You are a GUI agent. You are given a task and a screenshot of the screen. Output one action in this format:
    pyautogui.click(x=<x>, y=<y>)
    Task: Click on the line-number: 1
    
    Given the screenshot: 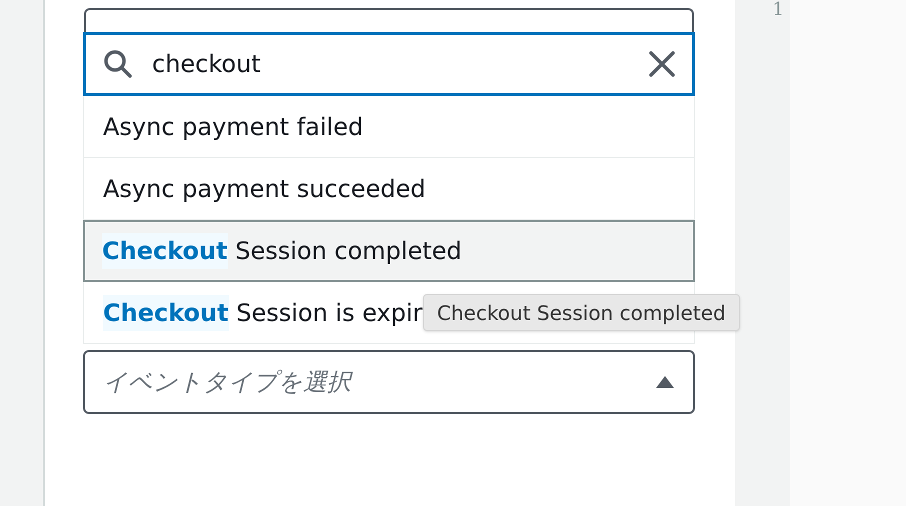 What is the action you would take?
    pyautogui.click(x=778, y=10)
    